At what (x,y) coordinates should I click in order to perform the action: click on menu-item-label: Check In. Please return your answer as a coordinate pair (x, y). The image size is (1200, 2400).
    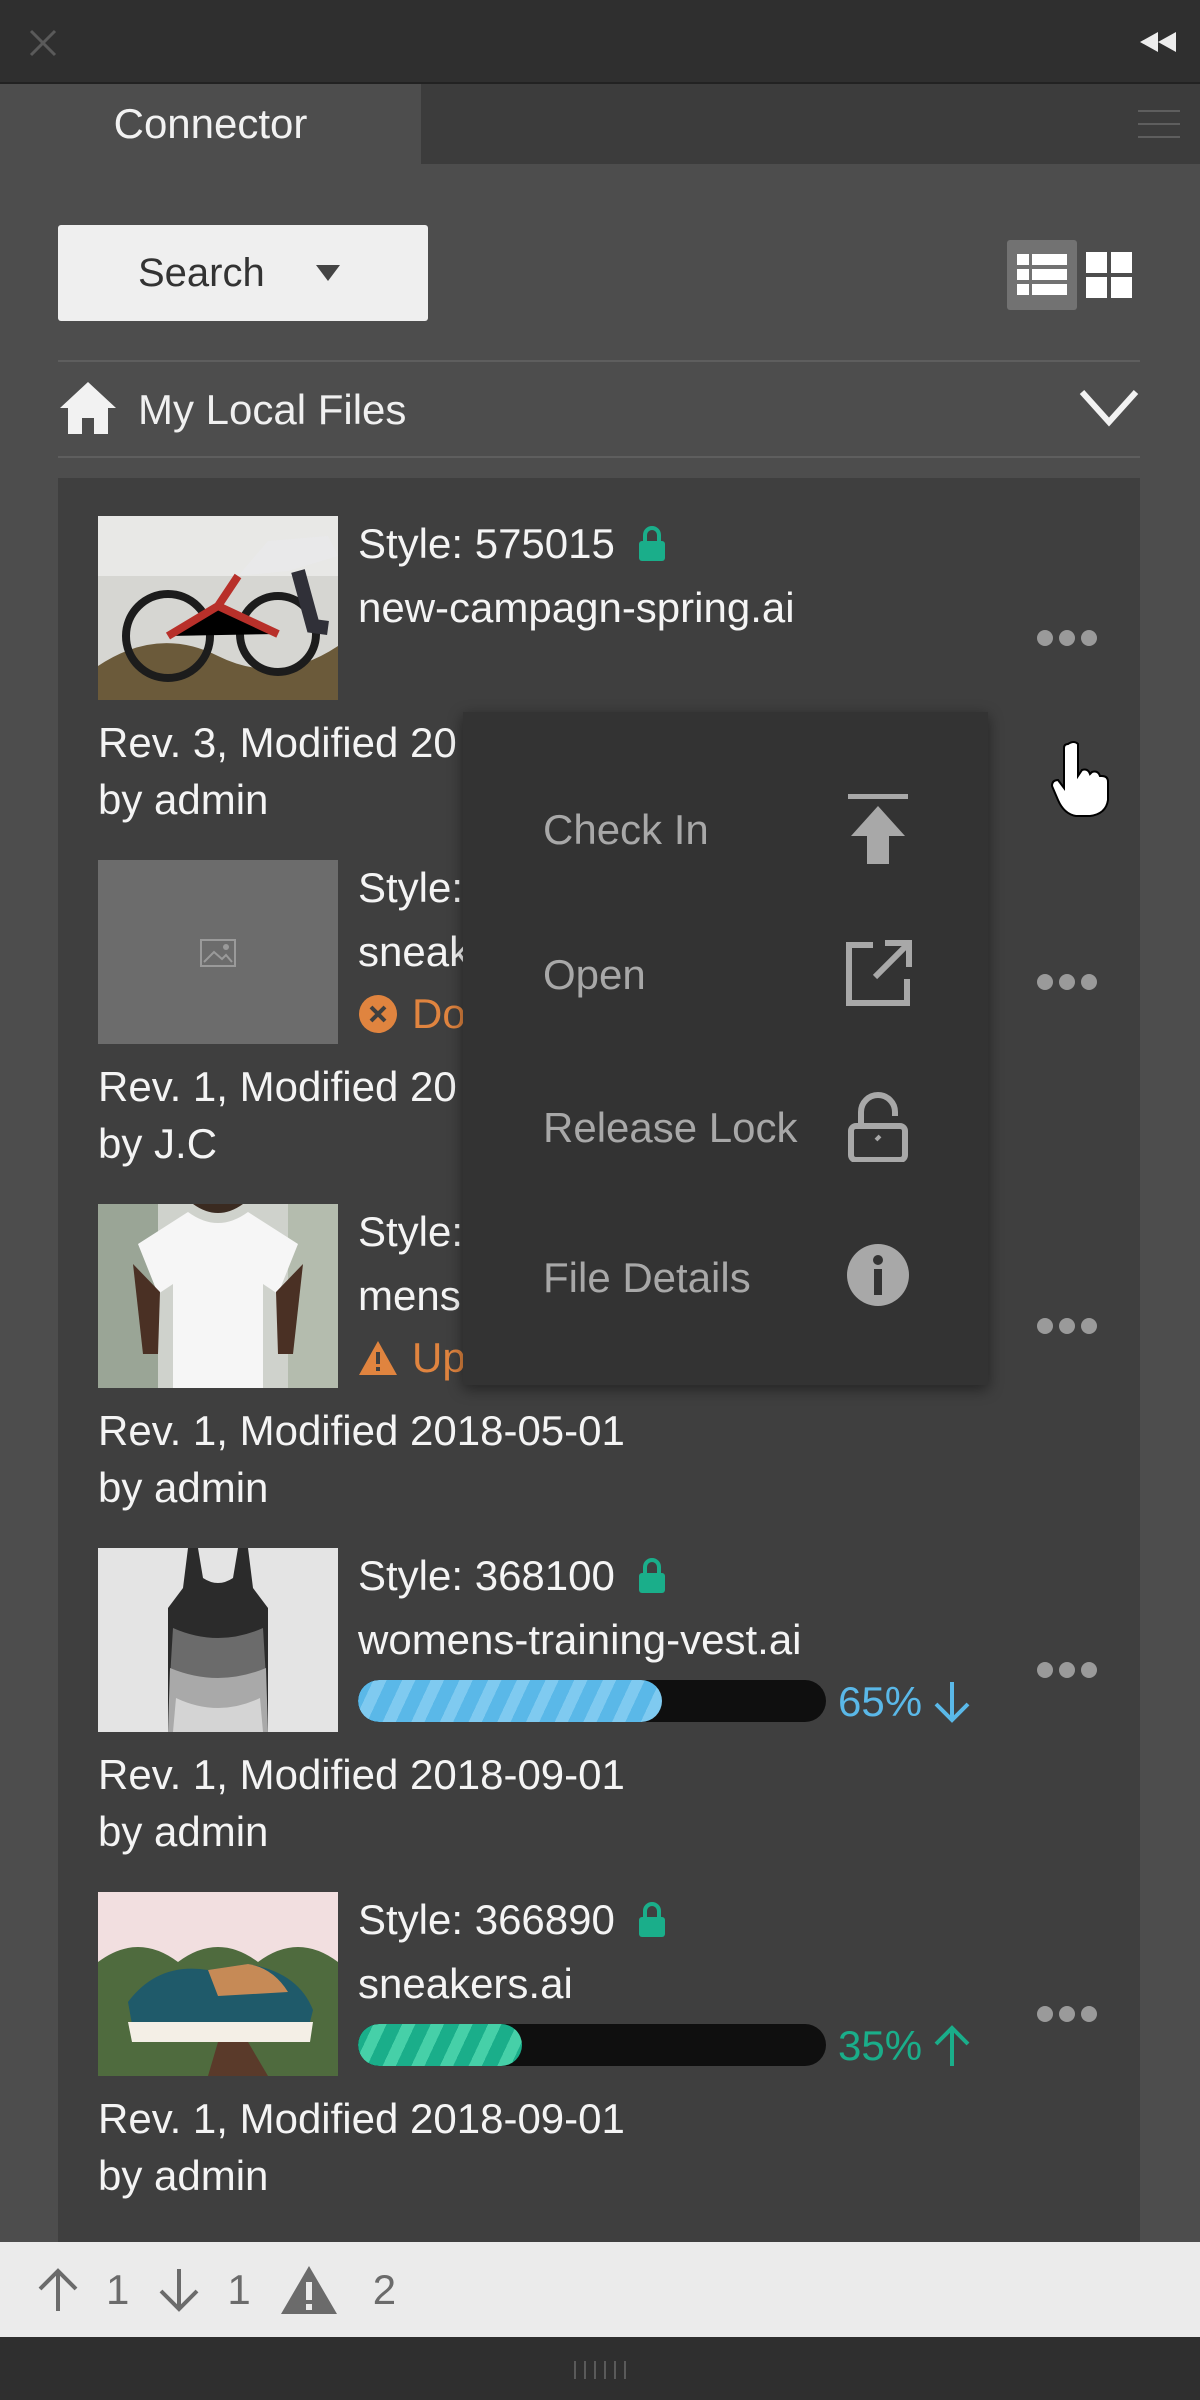
    Looking at the image, I should click on (626, 829).